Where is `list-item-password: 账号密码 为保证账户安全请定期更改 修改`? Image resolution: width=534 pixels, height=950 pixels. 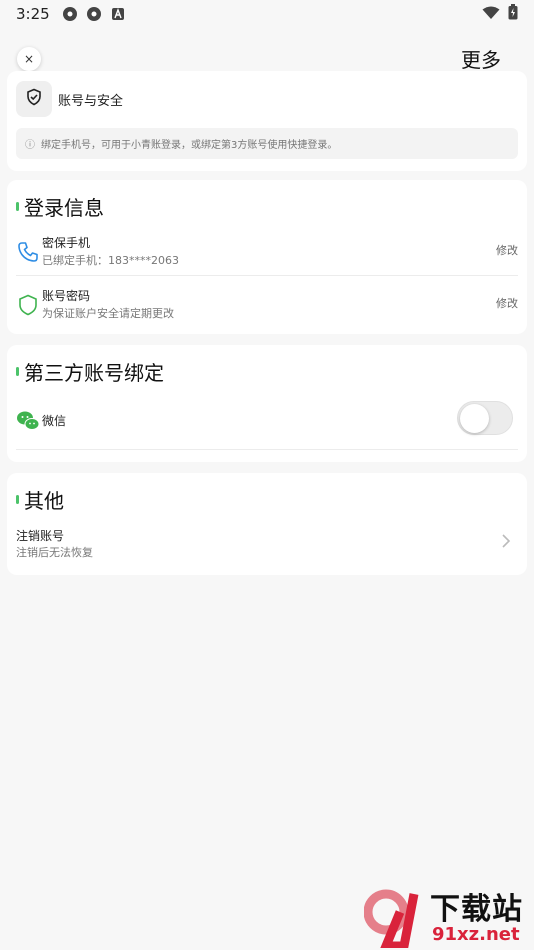
list-item-password: 账号密码 为保证账户安全请定期更改 修改 is located at coordinates (267, 307).